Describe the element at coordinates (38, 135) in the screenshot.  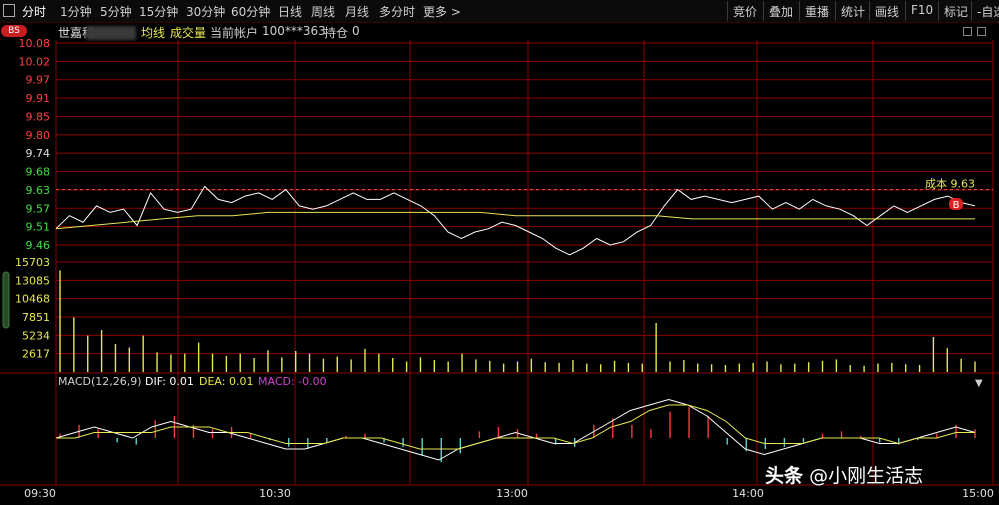
I see `price-tick-label: 9.80` at that location.